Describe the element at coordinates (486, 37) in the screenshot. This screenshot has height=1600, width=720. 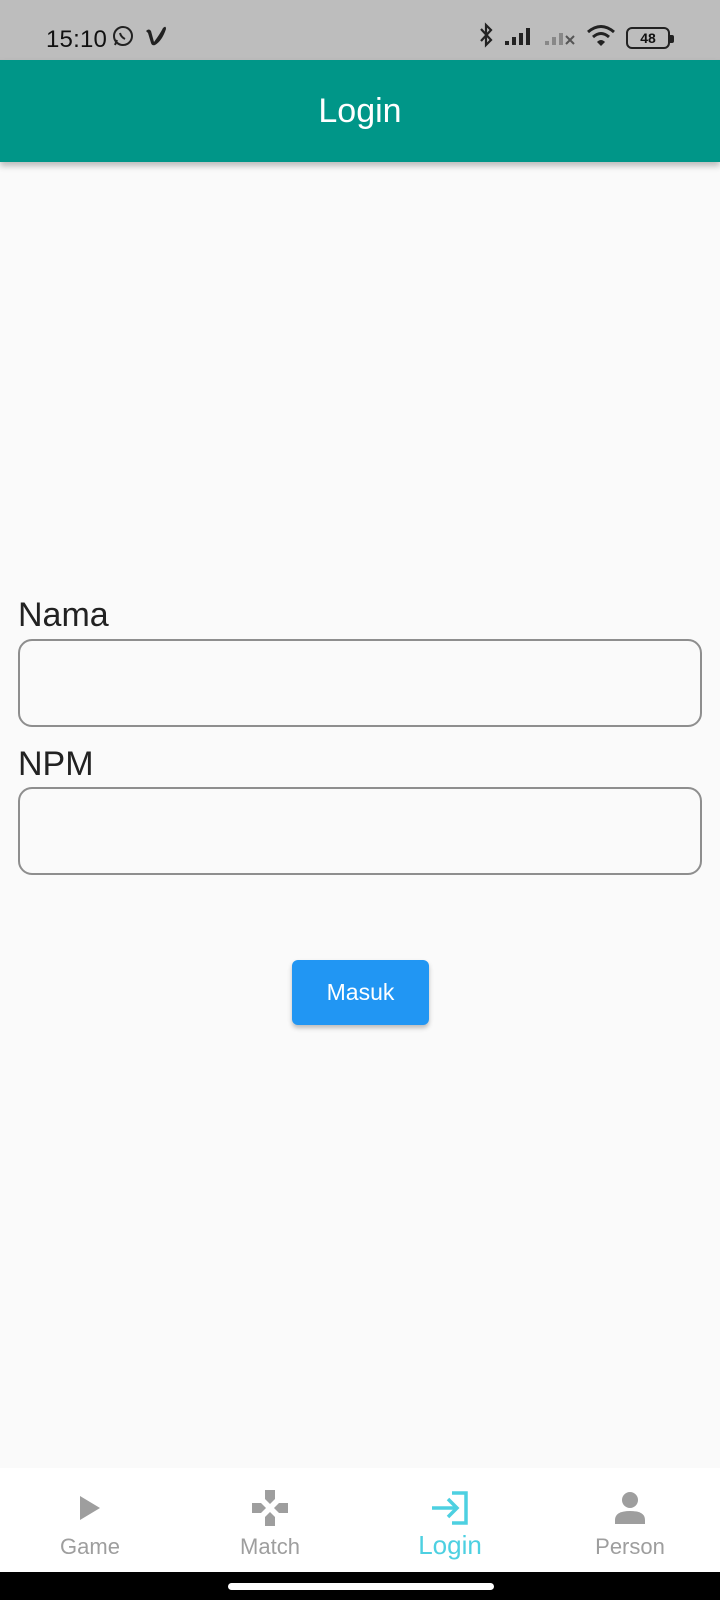
I see `bluetooth-icon` at that location.